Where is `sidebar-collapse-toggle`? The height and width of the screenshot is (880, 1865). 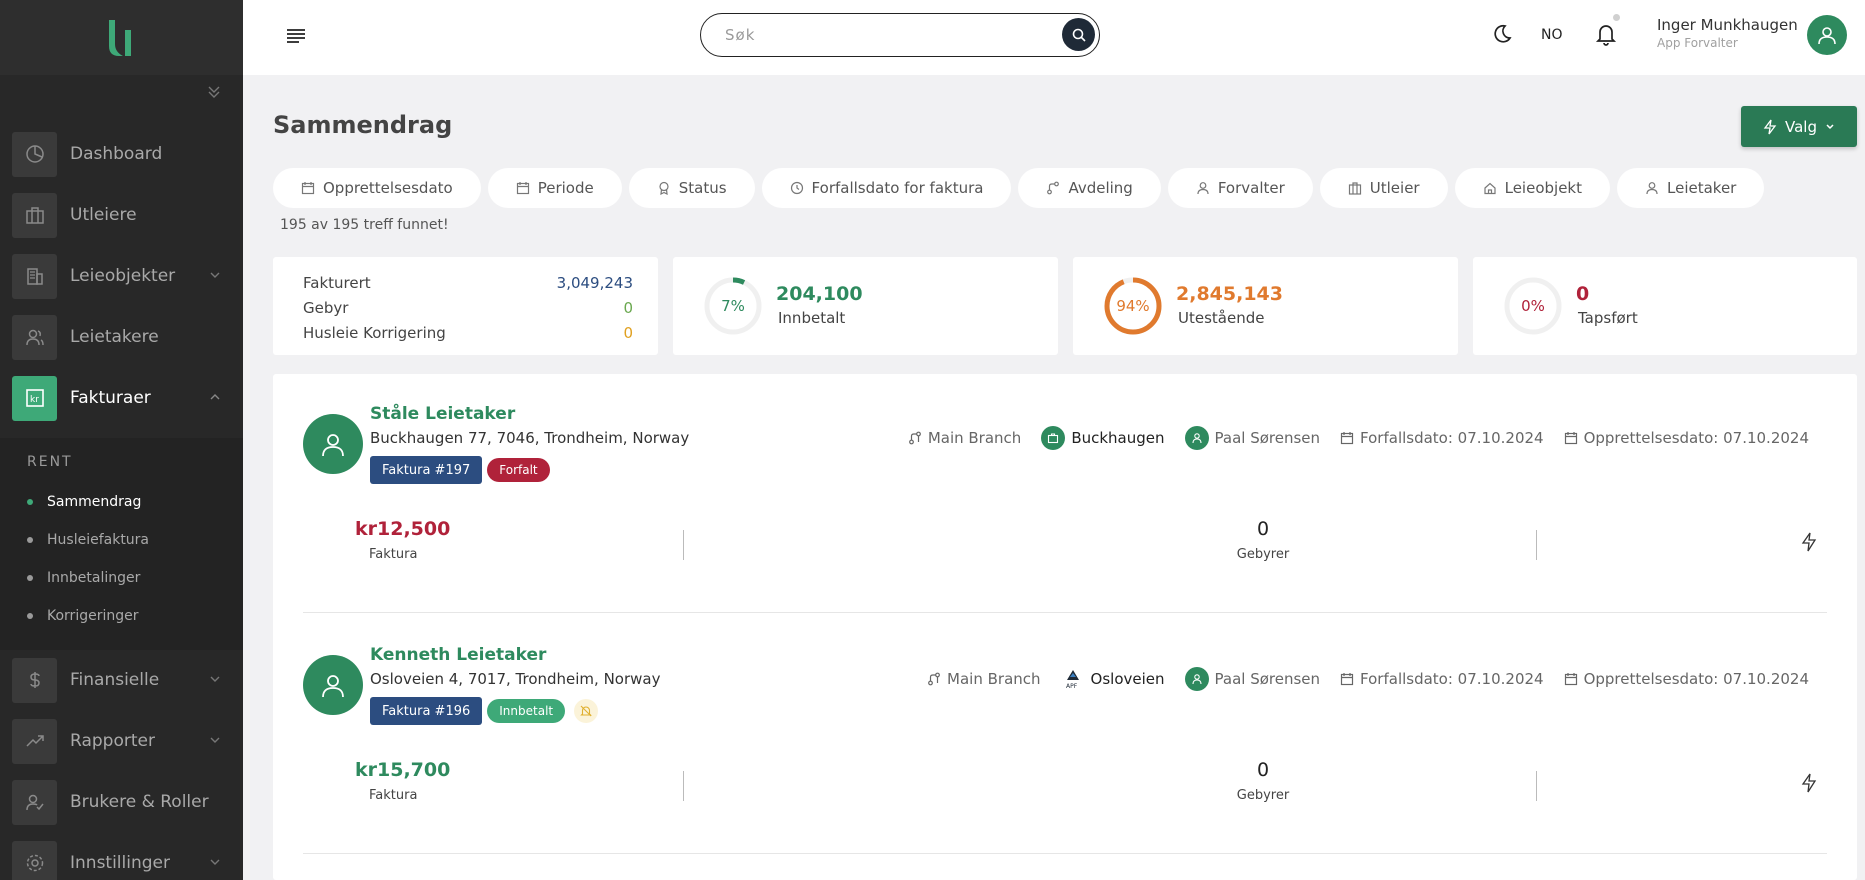 sidebar-collapse-toggle is located at coordinates (121, 95).